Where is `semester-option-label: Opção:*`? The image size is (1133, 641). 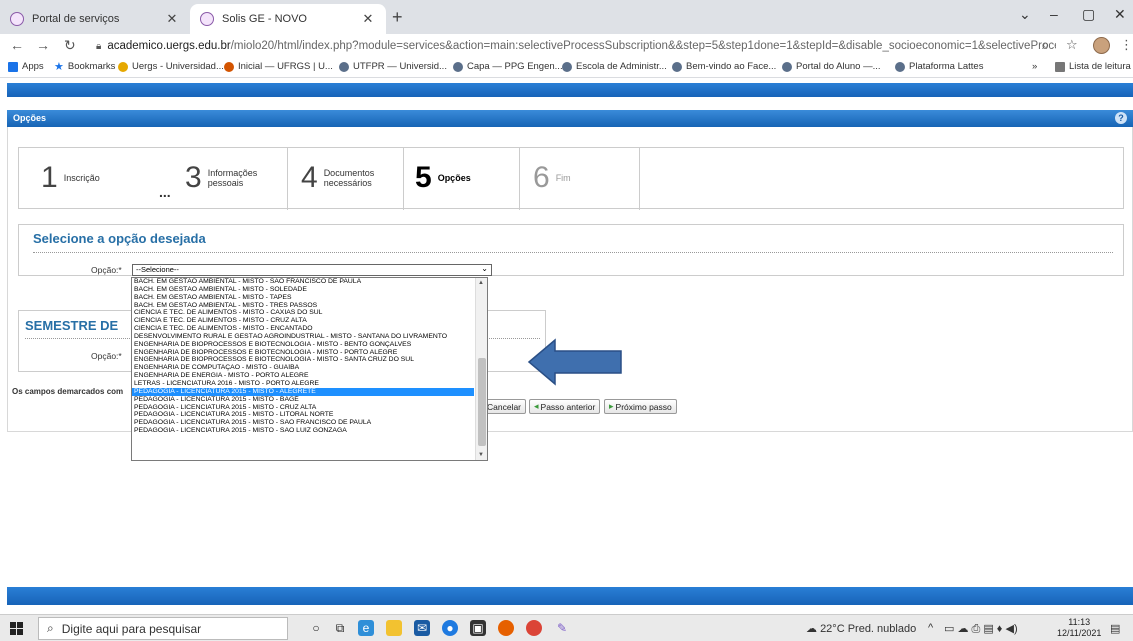 semester-option-label: Opção:* is located at coordinates (106, 356).